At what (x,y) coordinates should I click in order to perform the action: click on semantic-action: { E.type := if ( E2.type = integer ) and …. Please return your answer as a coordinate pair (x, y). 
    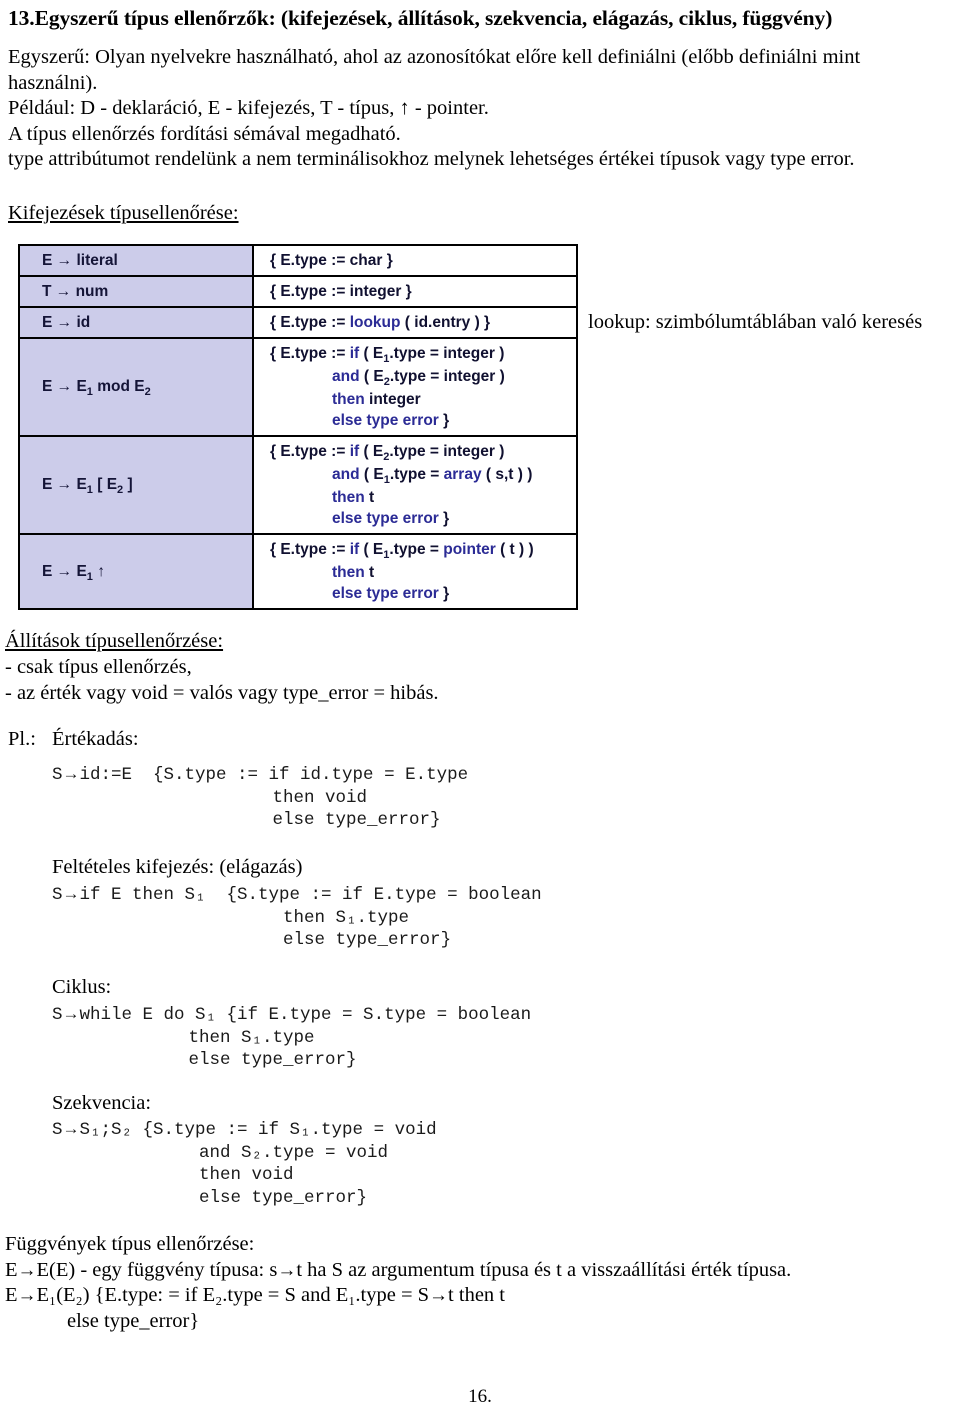
    Looking at the image, I should click on (415, 485).